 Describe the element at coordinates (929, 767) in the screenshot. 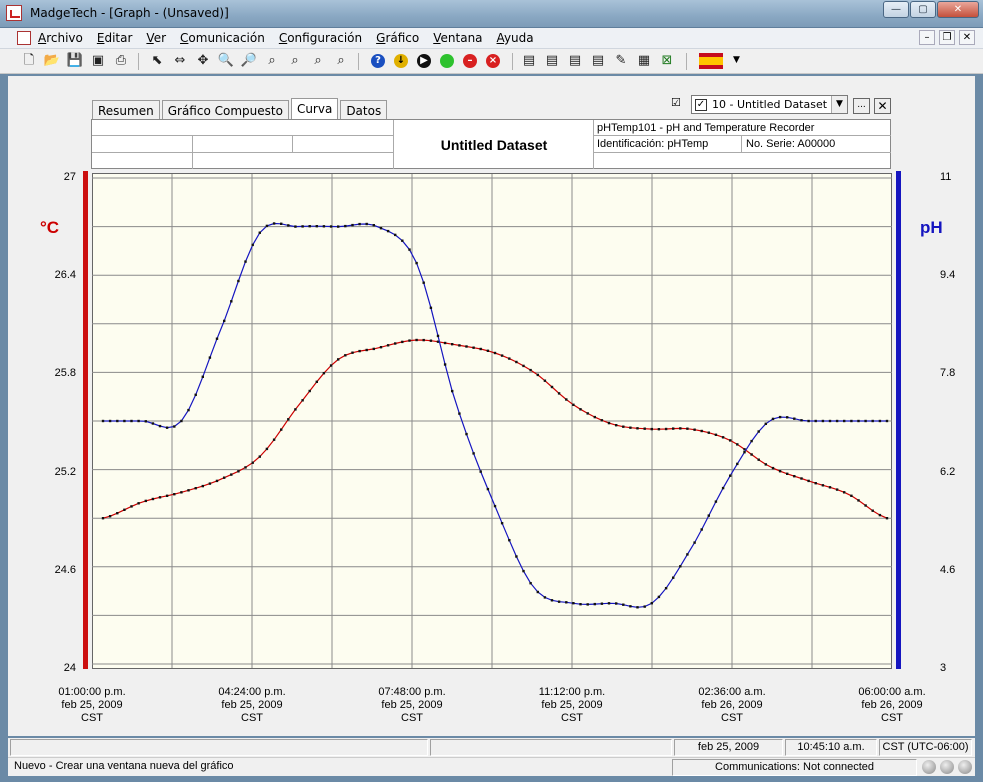

I see `disconnect-icon` at that location.